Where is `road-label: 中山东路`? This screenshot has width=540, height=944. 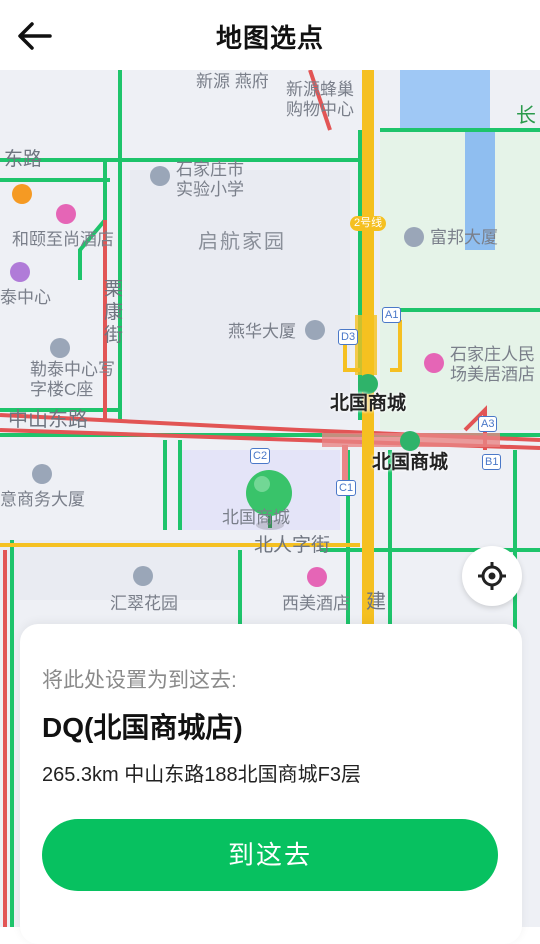 road-label: 中山东路 is located at coordinates (48, 420).